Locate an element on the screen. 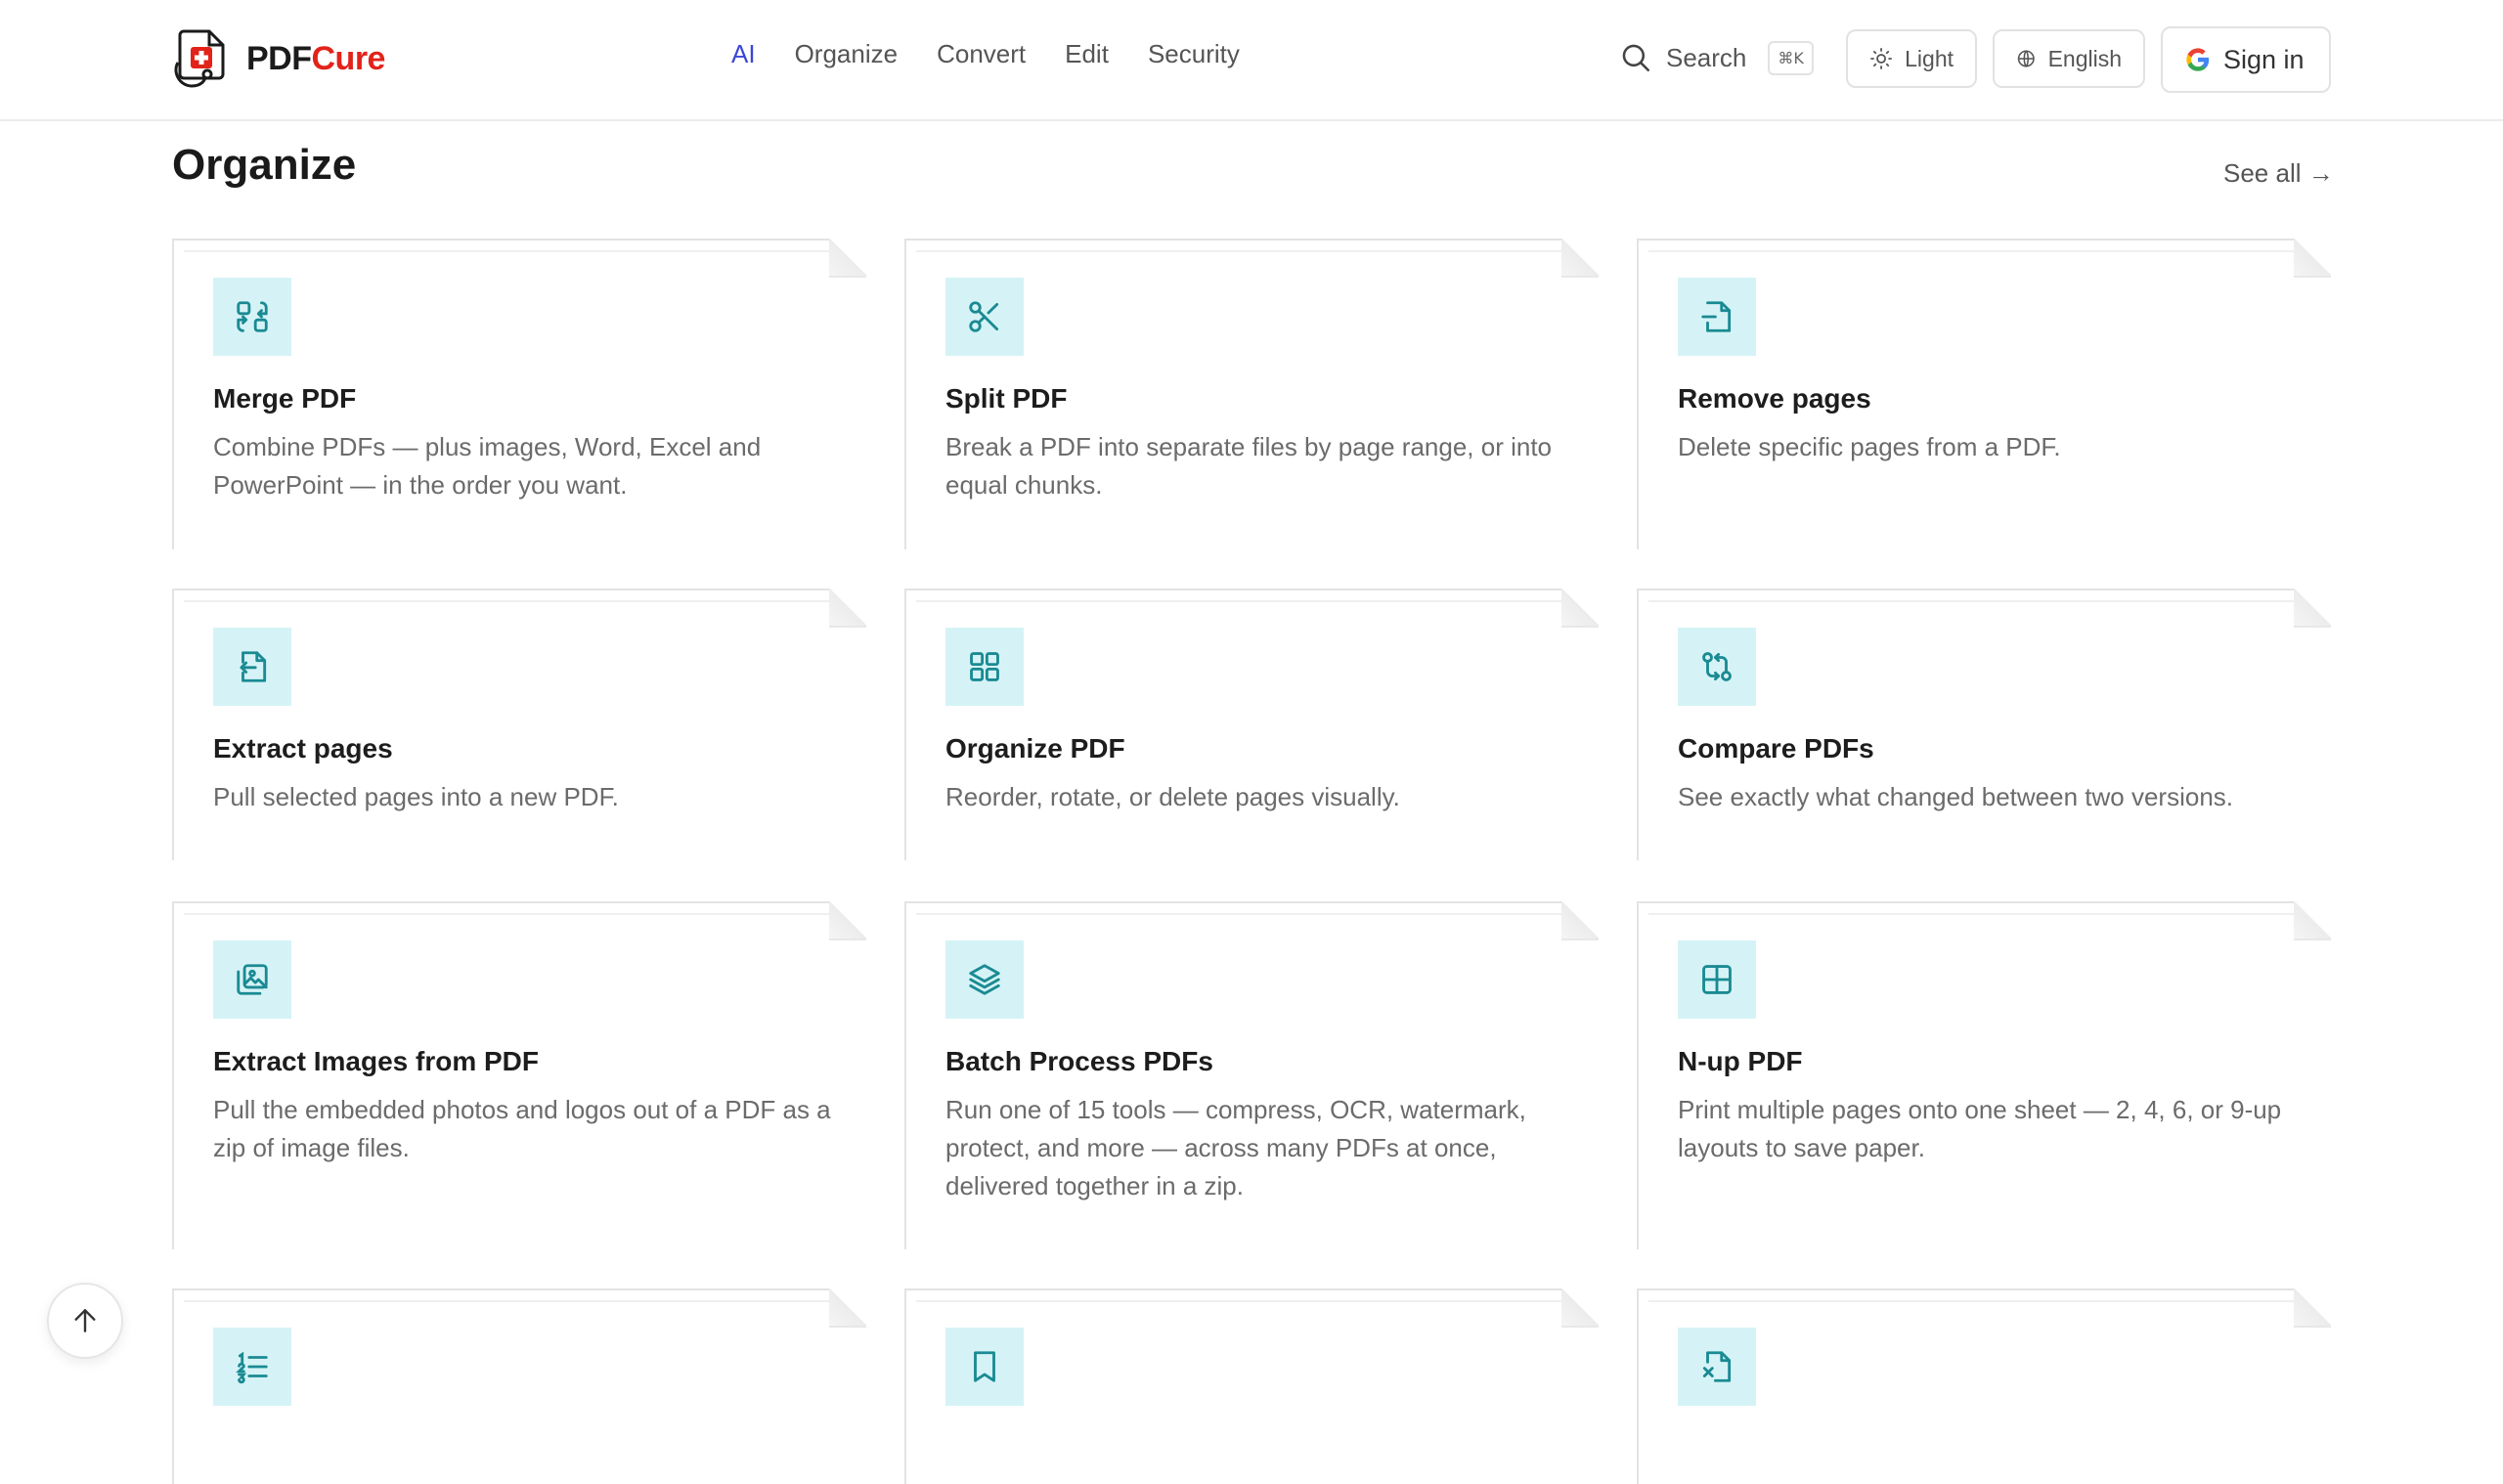 This screenshot has width=2503, height=1484. nav-item-edit: Edit is located at coordinates (1087, 54).